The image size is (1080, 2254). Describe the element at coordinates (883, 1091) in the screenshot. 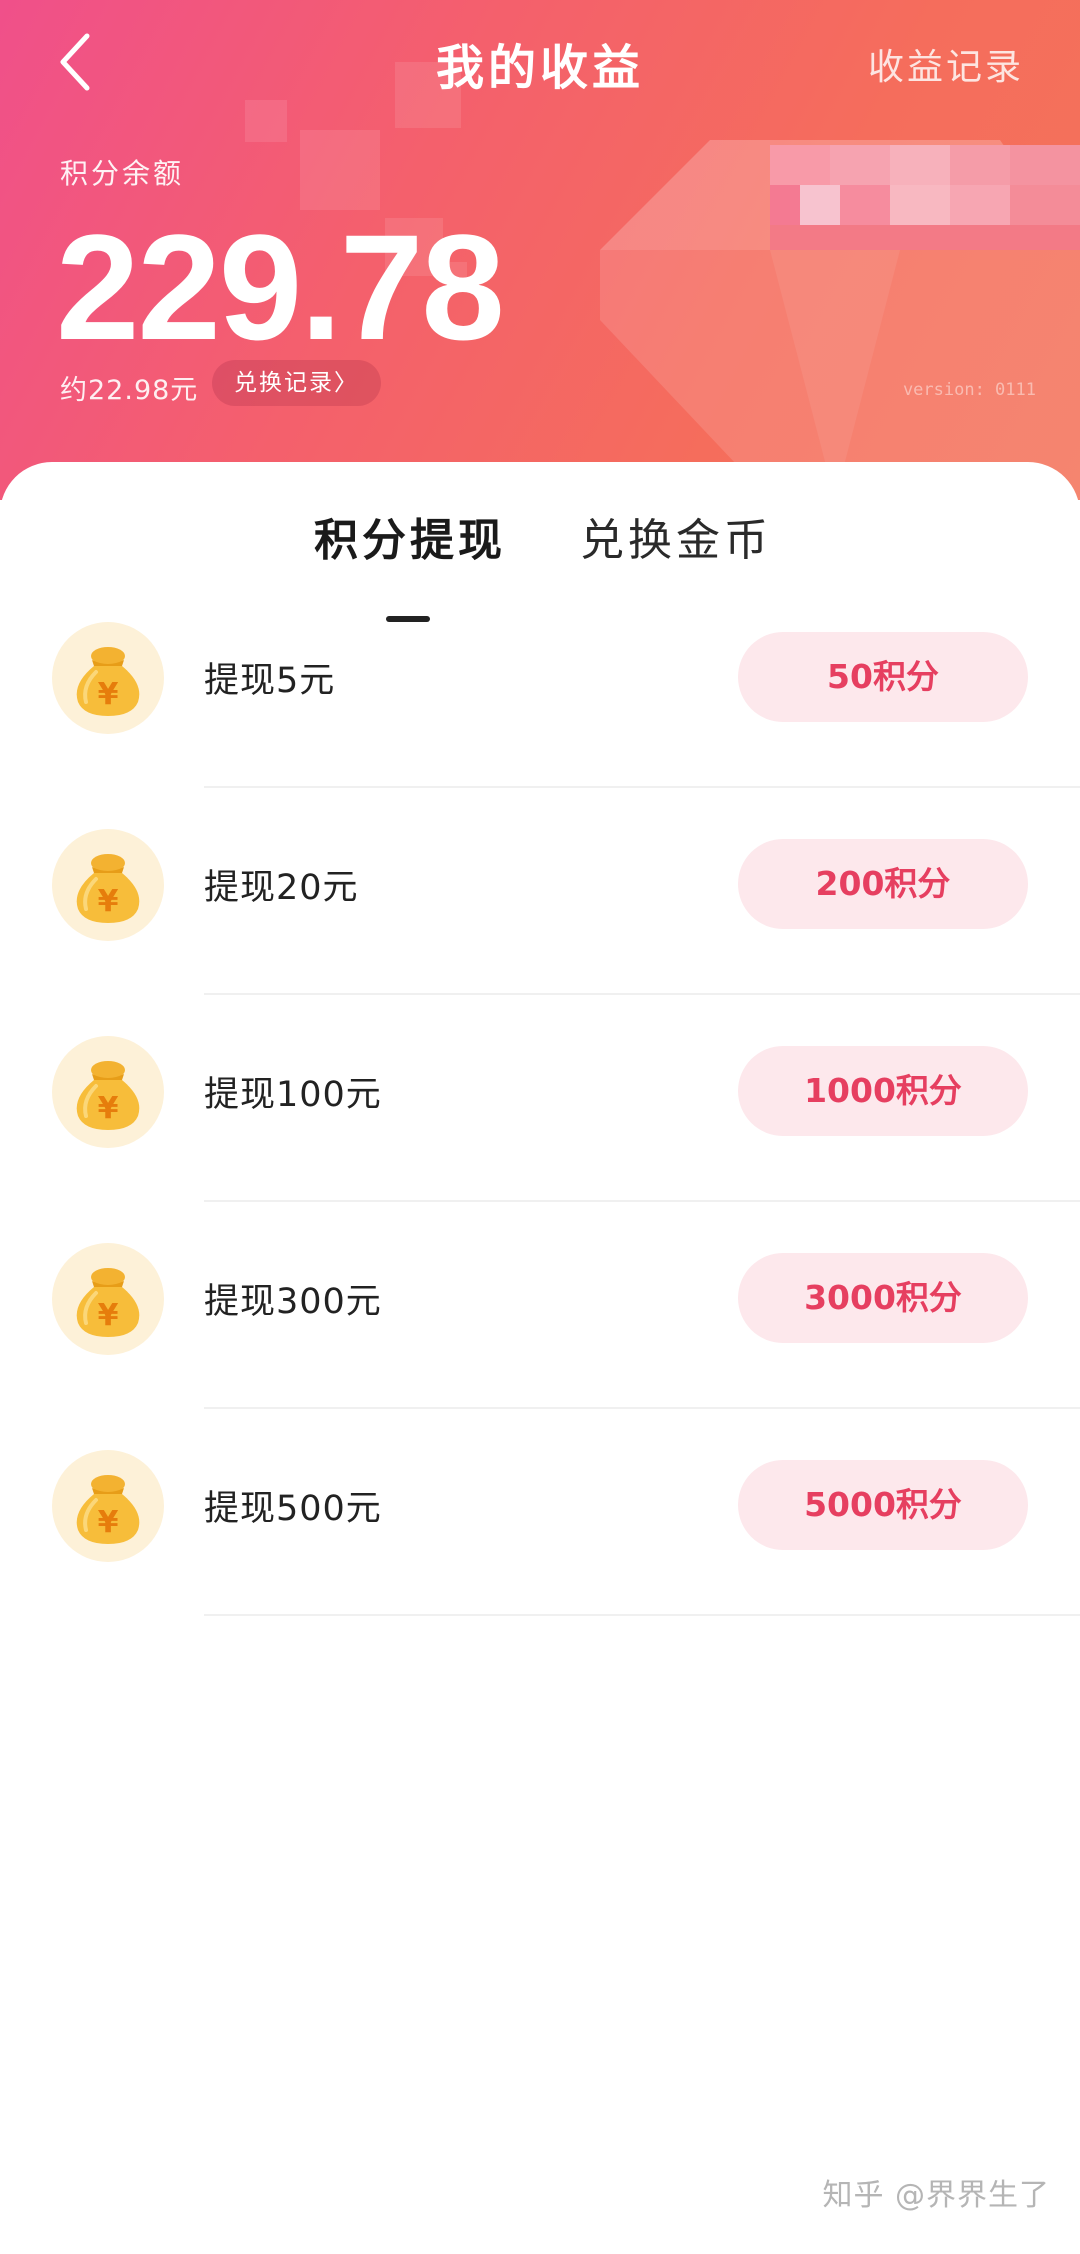

I see `redeem-button: 1000积分` at that location.